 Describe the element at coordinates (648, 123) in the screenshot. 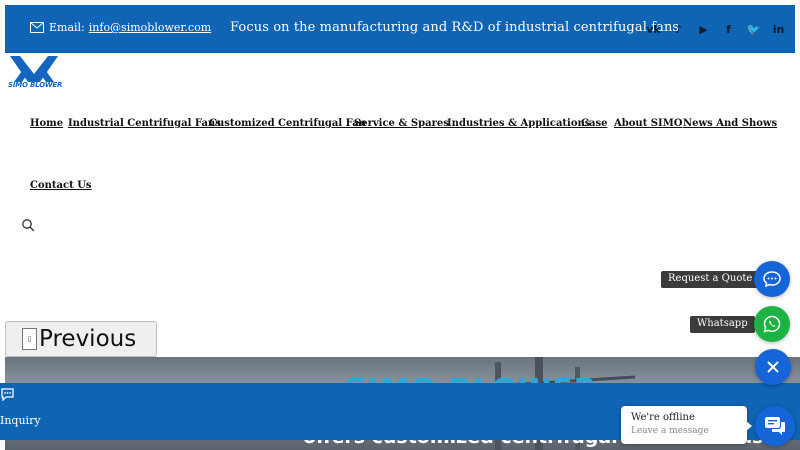

I see `nav-about-simo: About SIMO` at that location.